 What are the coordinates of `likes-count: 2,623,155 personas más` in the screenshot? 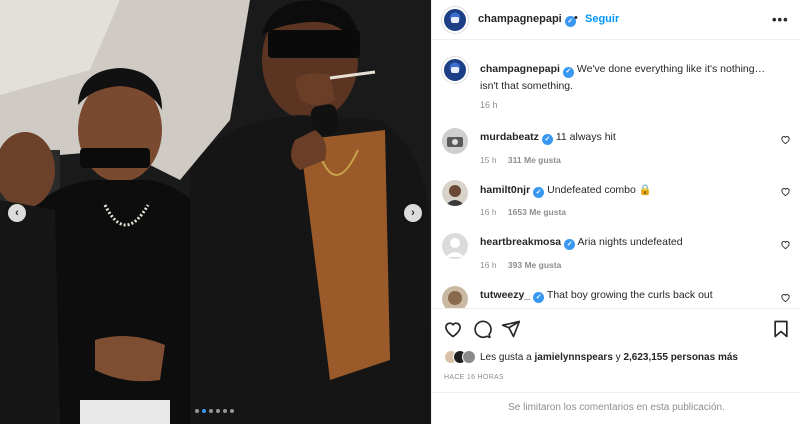 It's located at (680, 357).